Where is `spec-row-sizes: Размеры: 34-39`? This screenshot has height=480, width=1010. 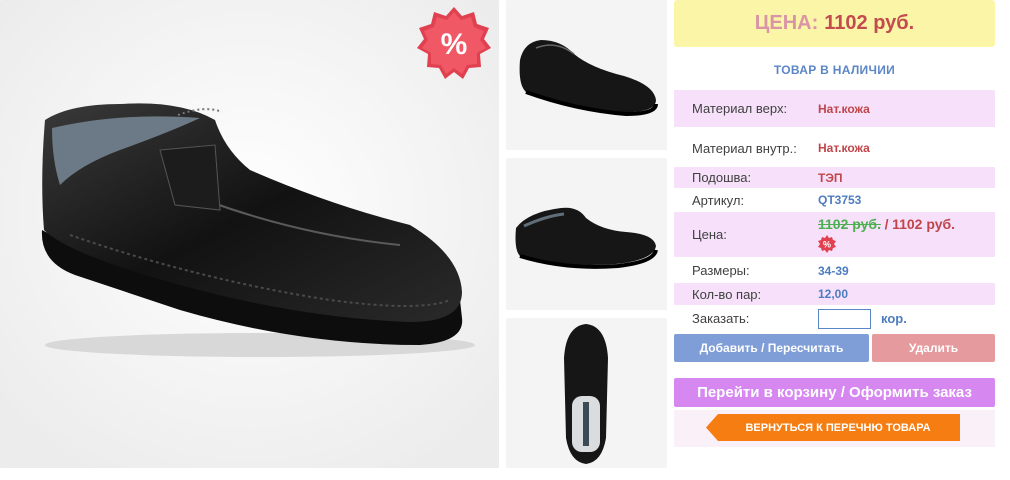
spec-row-sizes: Размеры: 34-39 is located at coordinates (834, 270).